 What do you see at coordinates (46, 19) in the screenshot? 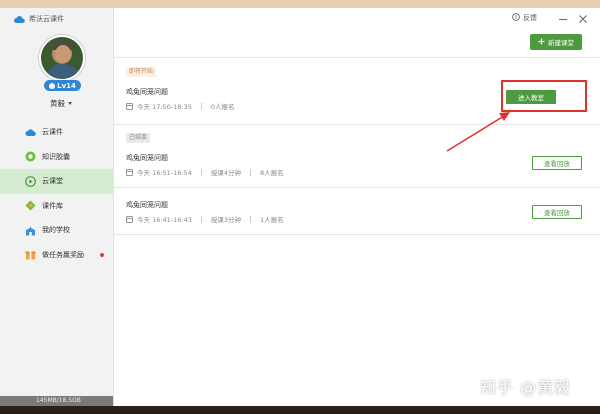
I see `app-title: 希沃云课件` at bounding box center [46, 19].